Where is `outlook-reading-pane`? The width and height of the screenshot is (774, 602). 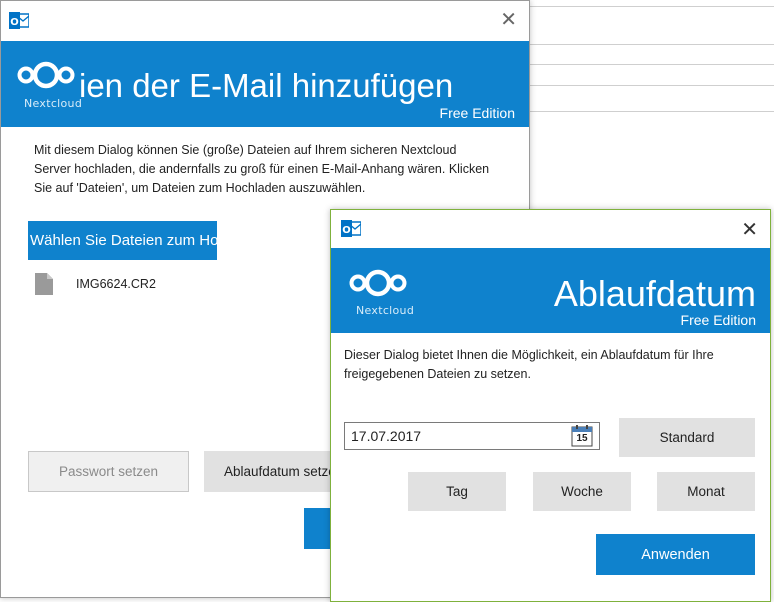
outlook-reading-pane is located at coordinates (651, 105).